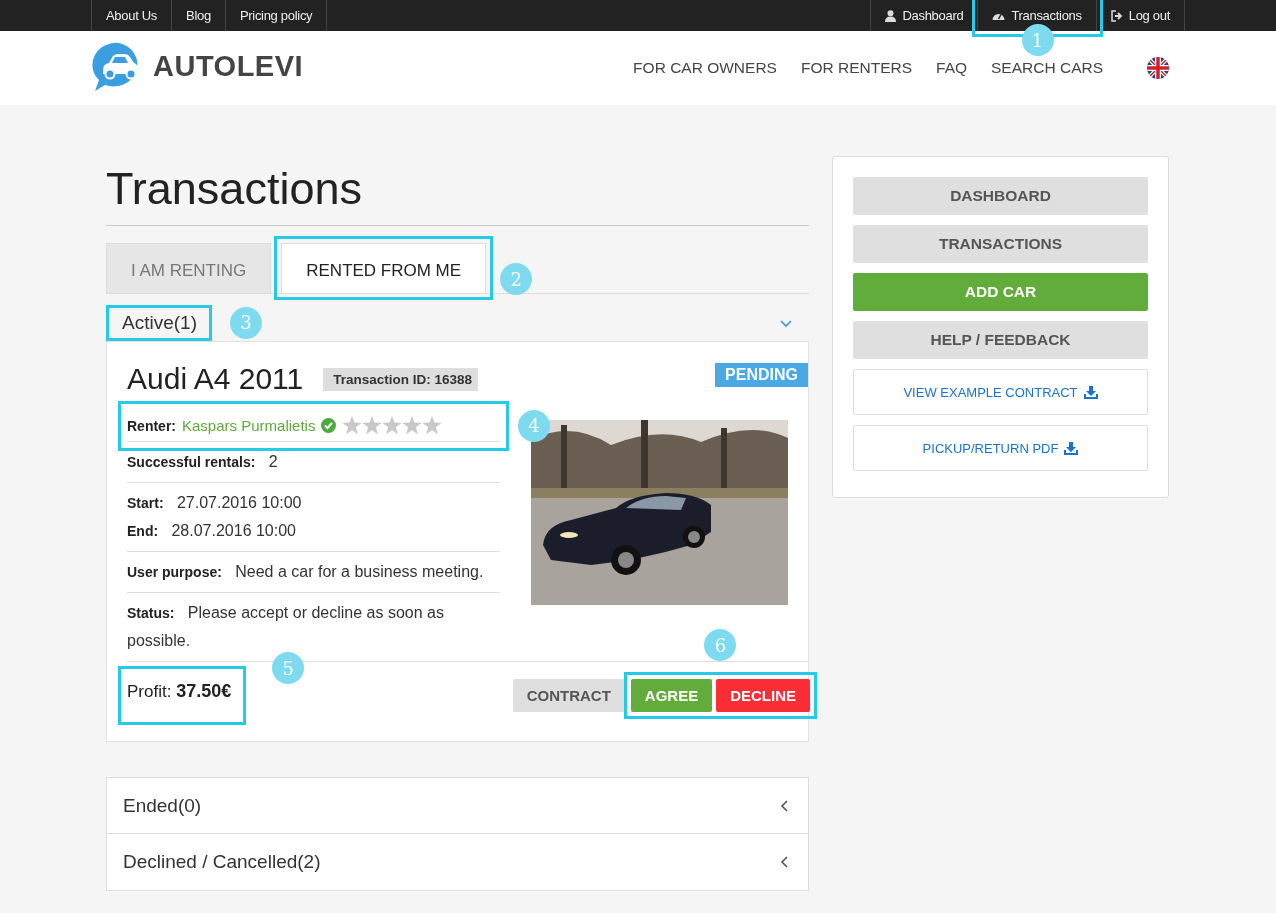  I want to click on section-header: Active(1), so click(159, 322).